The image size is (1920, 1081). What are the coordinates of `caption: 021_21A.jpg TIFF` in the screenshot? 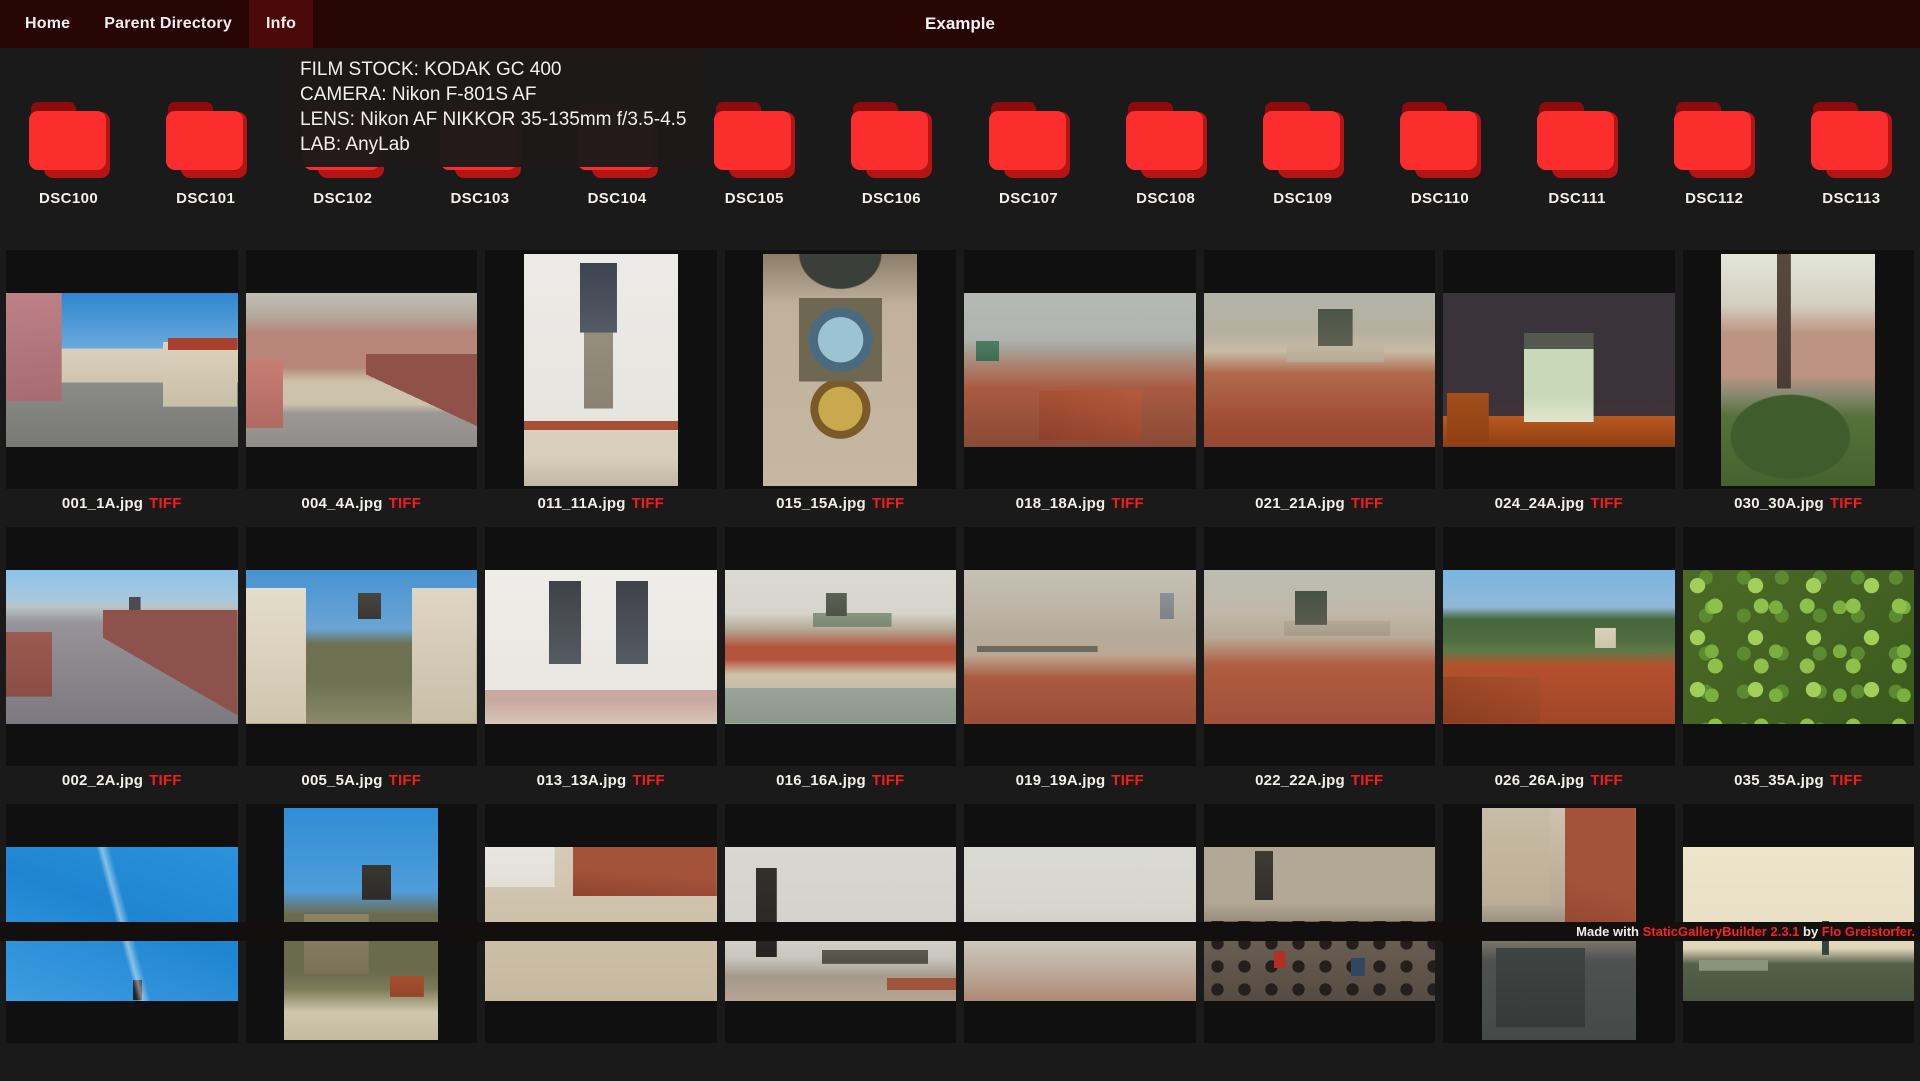 It's located at (1320, 506).